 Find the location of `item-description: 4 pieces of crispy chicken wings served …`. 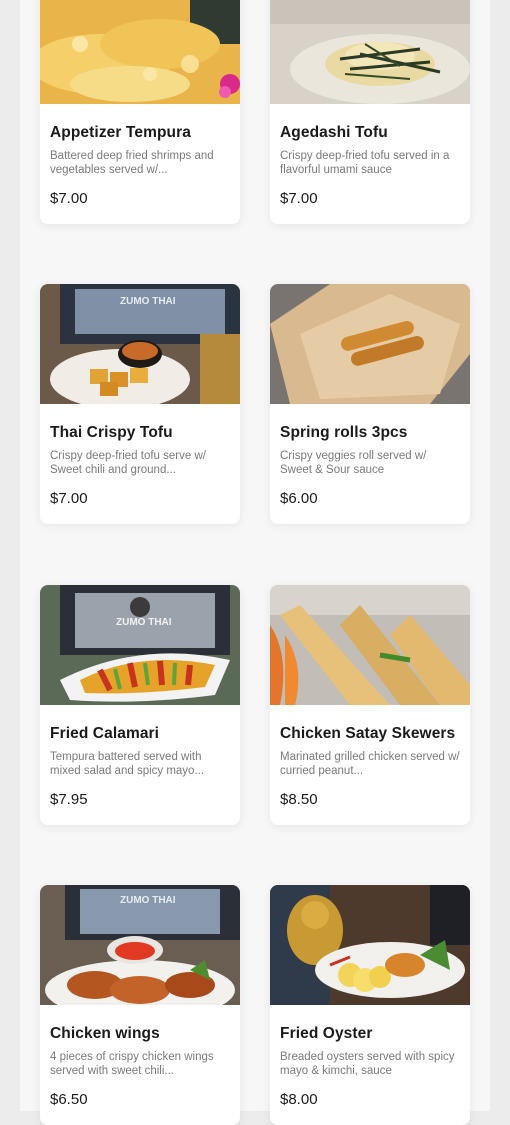

item-description: 4 pieces of crispy chicken wings served … is located at coordinates (132, 1064).